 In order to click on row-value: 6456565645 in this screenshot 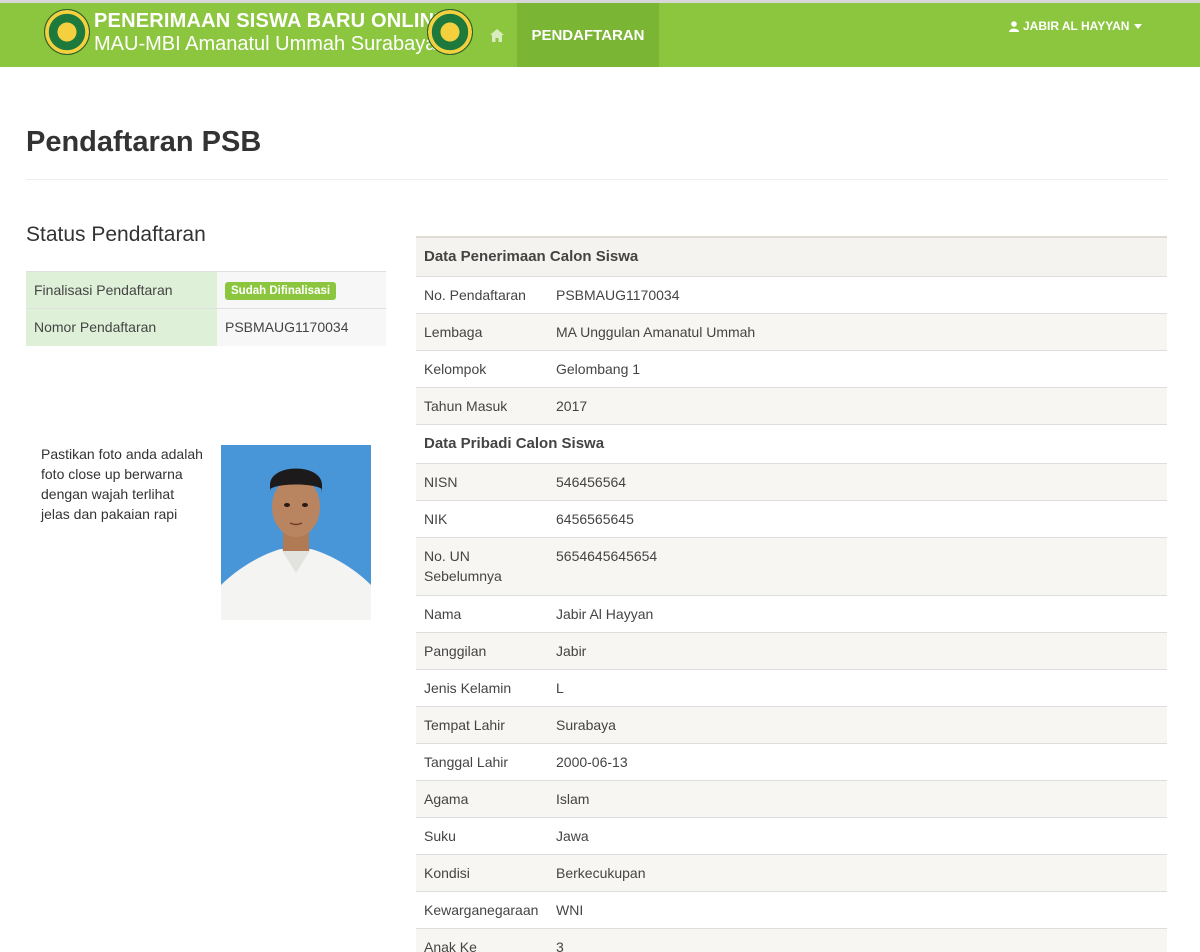, I will do `click(857, 518)`.